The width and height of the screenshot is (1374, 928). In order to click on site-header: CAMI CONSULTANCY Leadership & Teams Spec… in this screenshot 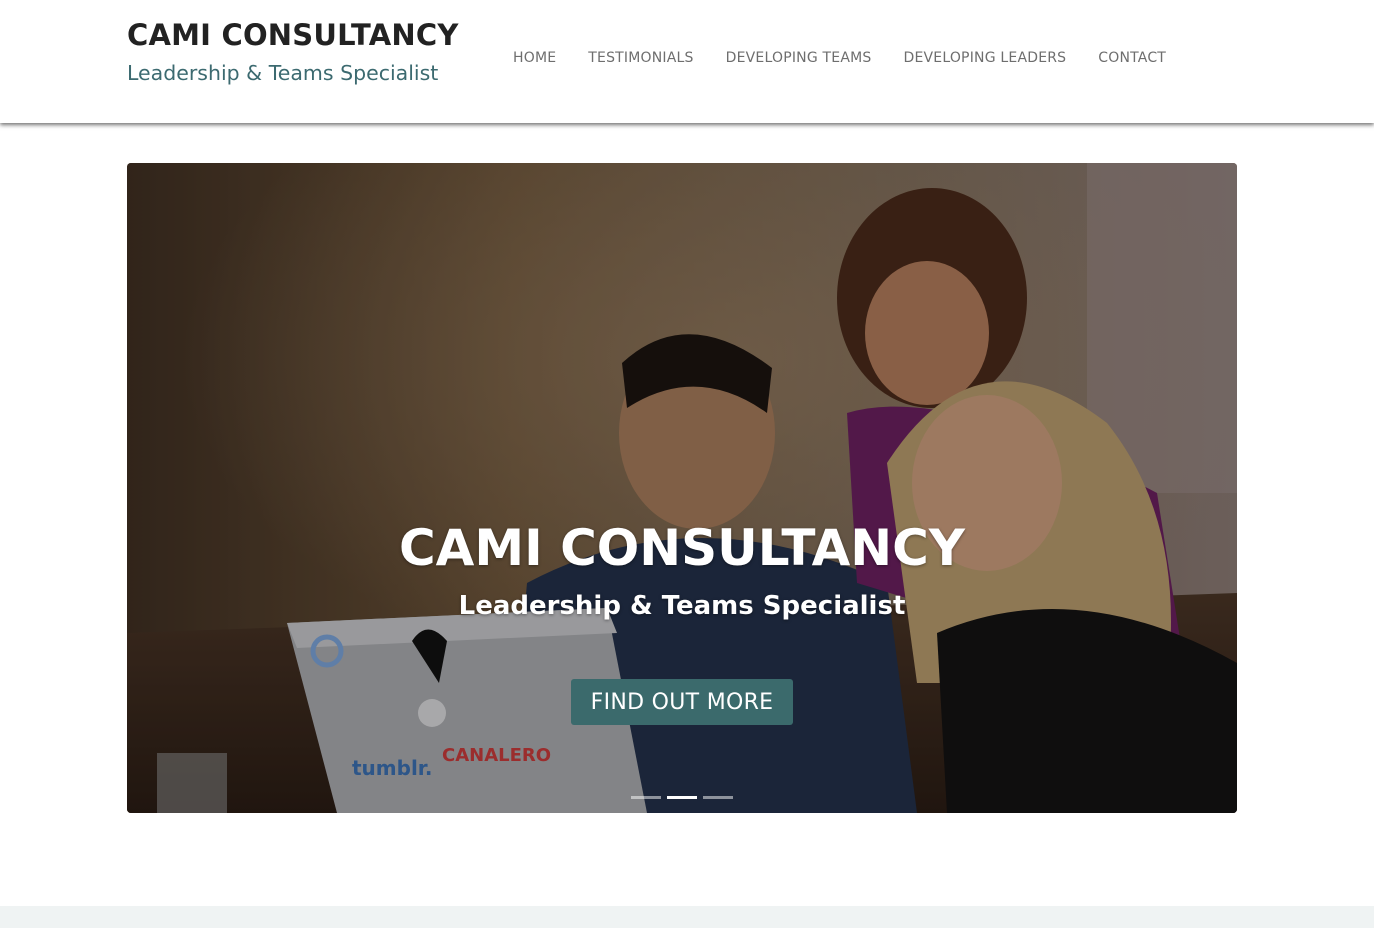, I will do `click(687, 61)`.